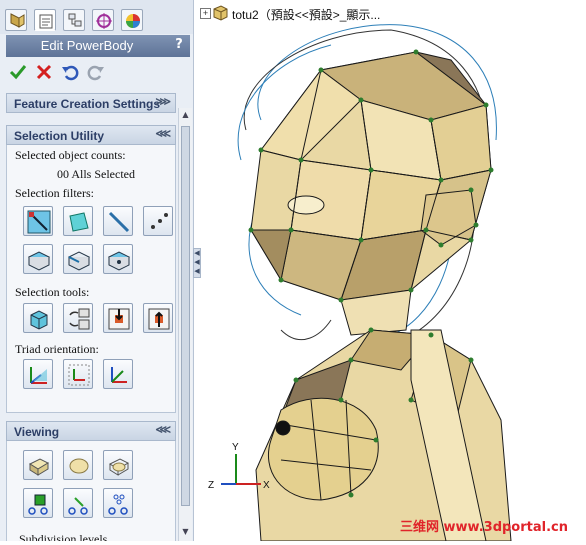 Image resolution: width=586 pixels, height=545 pixels. I want to click on filter-edge-button, so click(118, 221).